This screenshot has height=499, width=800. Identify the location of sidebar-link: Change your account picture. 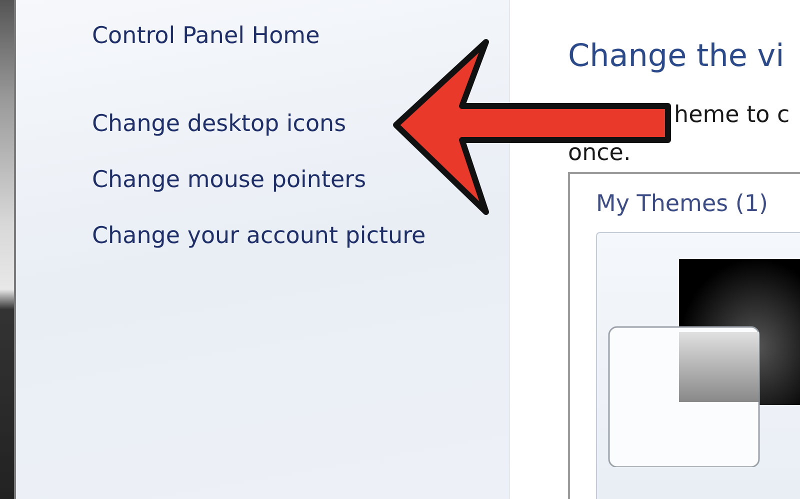
(259, 236).